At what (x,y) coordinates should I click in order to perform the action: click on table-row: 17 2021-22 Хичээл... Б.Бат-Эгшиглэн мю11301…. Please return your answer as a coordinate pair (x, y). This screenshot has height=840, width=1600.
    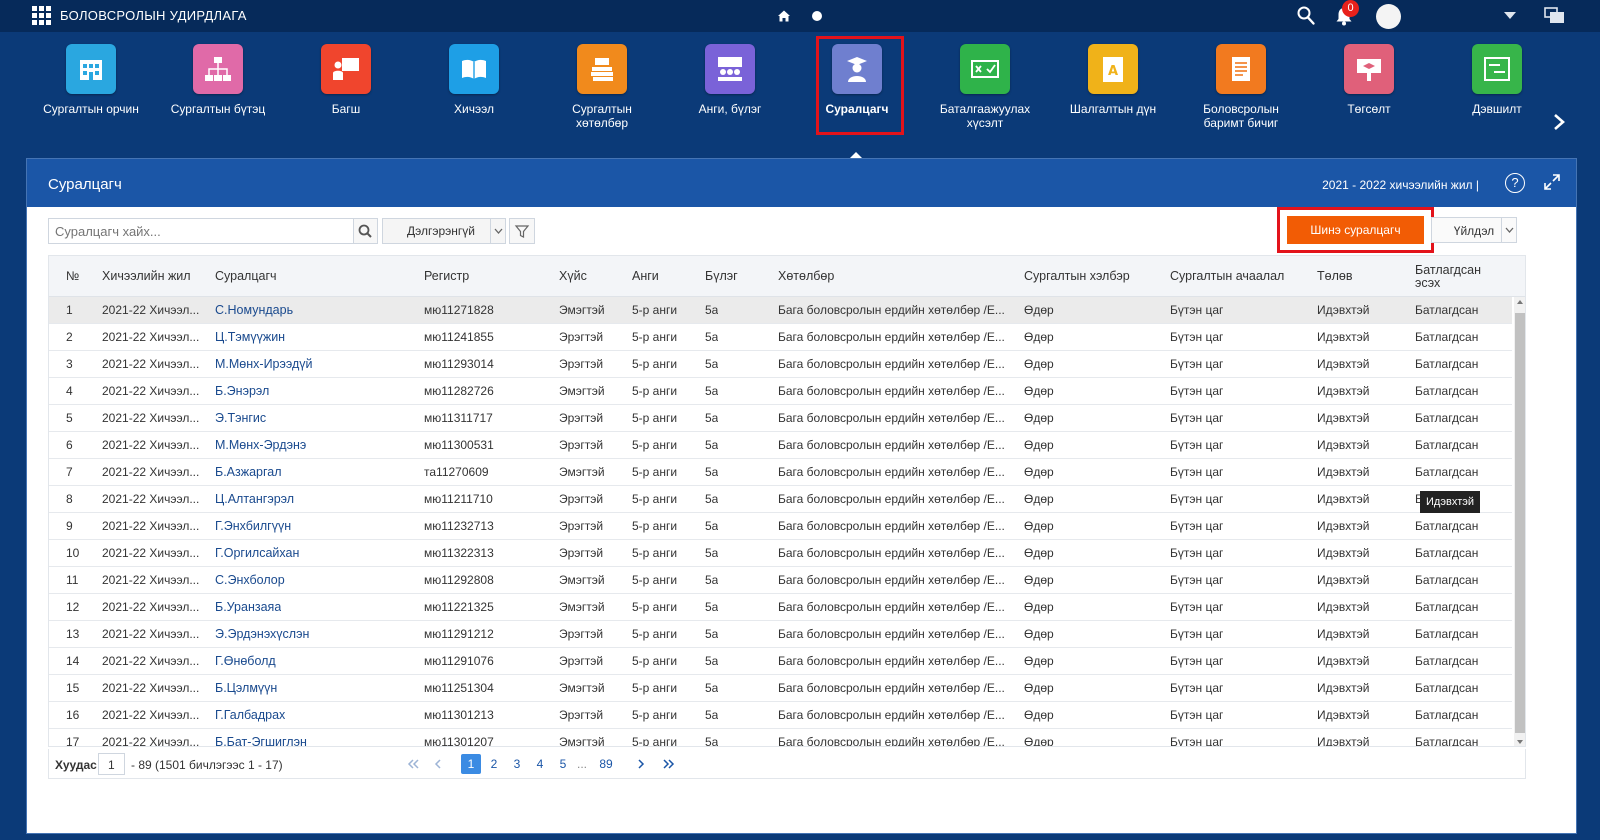
    Looking at the image, I should click on (780, 737).